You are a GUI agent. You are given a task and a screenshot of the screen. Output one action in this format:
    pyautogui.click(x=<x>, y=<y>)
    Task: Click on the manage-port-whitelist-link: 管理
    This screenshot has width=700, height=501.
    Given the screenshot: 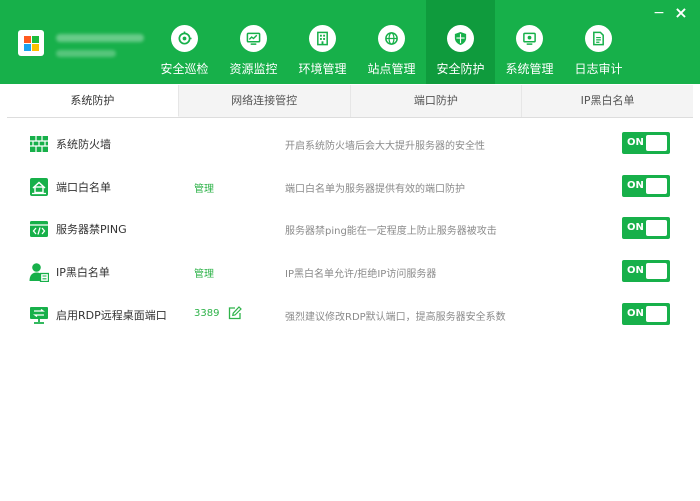 What is the action you would take?
    pyautogui.click(x=204, y=187)
    